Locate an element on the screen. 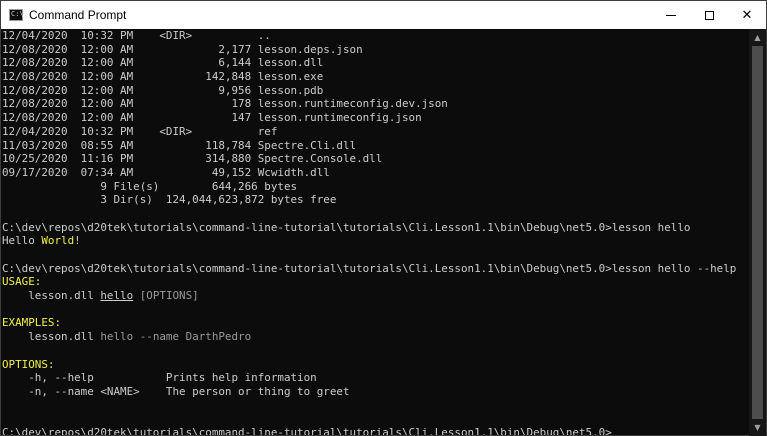 This screenshot has height=436, width=767. usage-header: USAGE: is located at coordinates (22, 282).